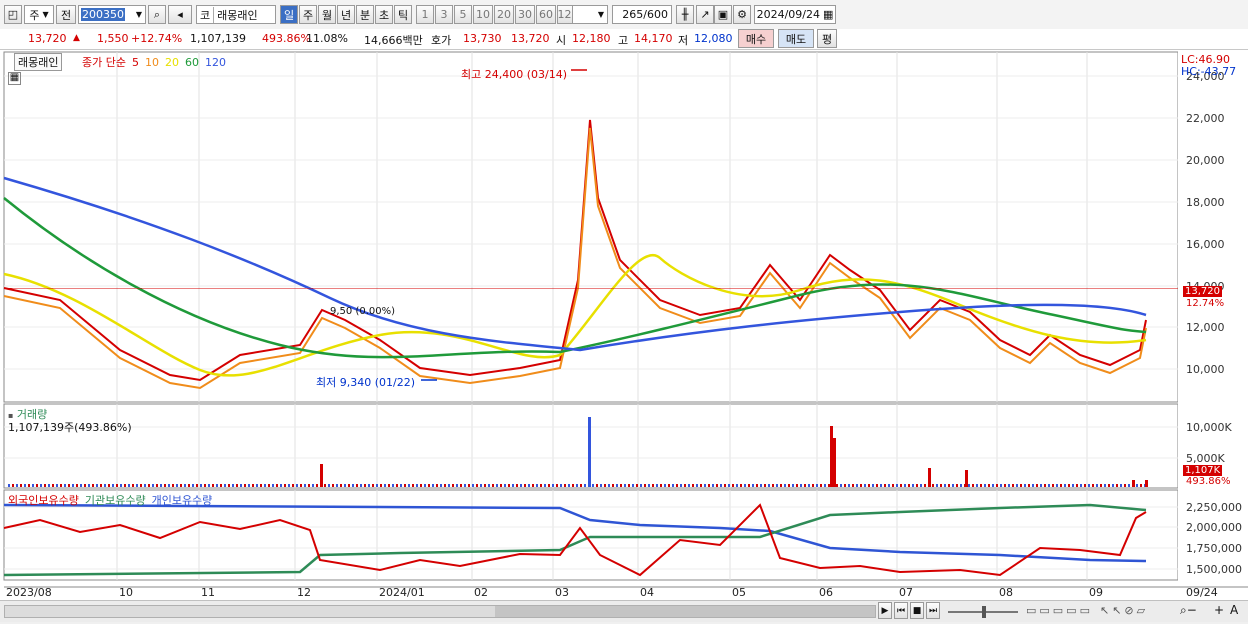 The image size is (1248, 624). What do you see at coordinates (1214, 527) in the screenshot?
I see `holdings-y-tick: 2,000,000` at bounding box center [1214, 527].